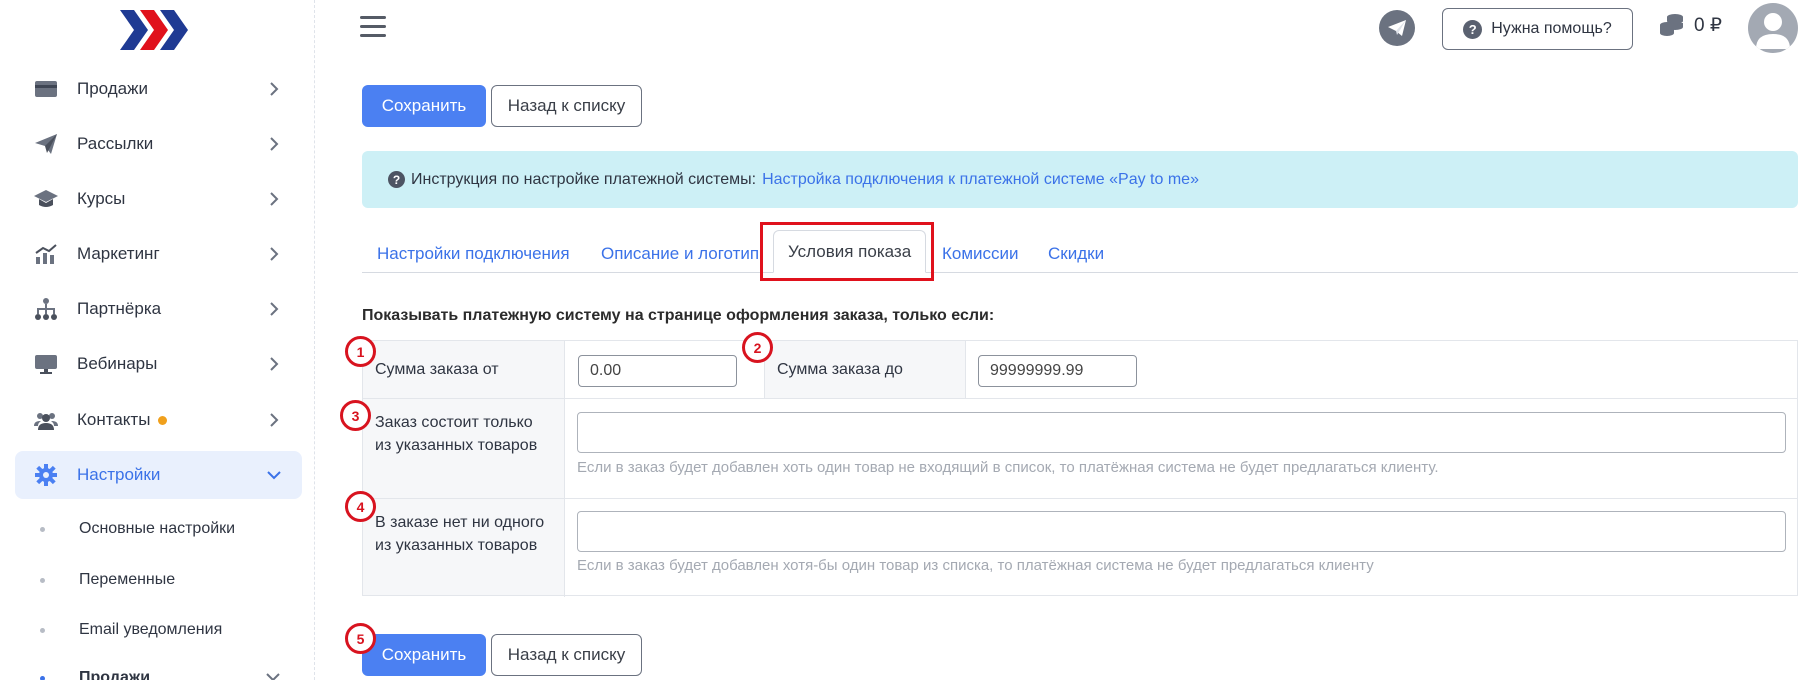 The image size is (1806, 680). What do you see at coordinates (680, 254) in the screenshot?
I see `tab-description-logo: Описание и логотип` at bounding box center [680, 254].